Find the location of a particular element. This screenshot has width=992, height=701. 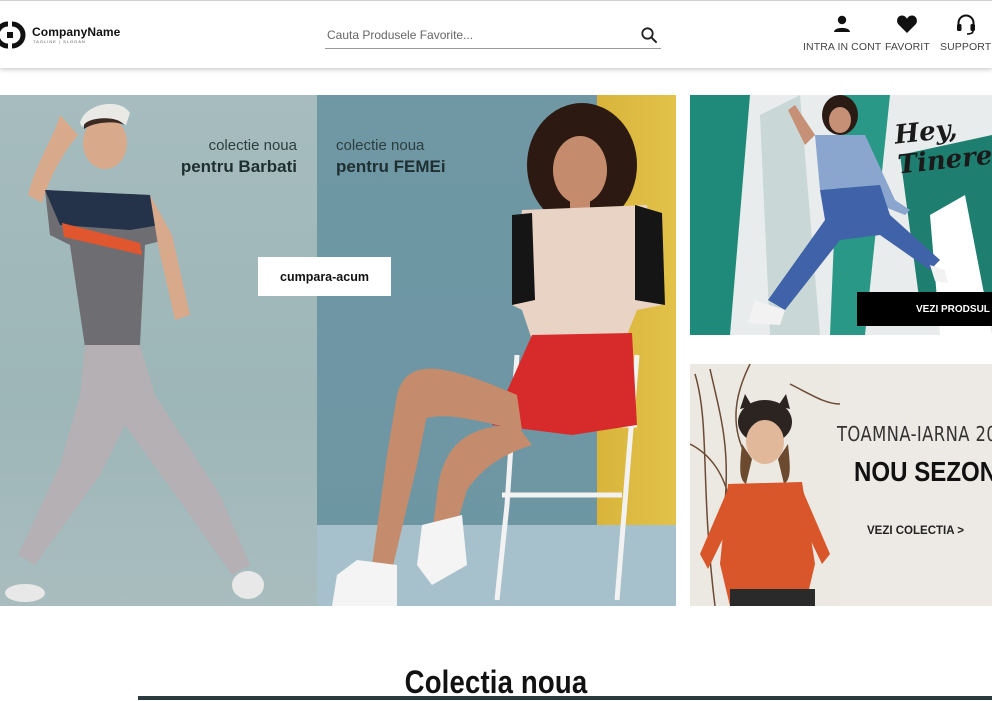

hero-women-caption: colectie noua pentru FEMEi is located at coordinates (391, 158).